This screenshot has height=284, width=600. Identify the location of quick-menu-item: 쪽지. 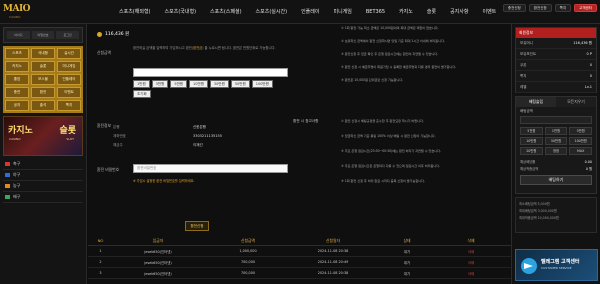
(69, 105).